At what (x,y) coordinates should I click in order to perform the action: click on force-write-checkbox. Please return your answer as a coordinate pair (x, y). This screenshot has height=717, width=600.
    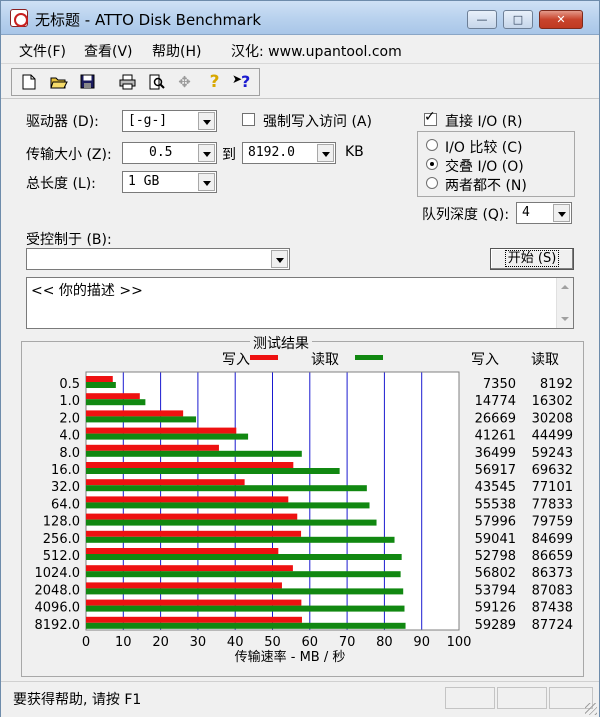
    Looking at the image, I should click on (248, 119).